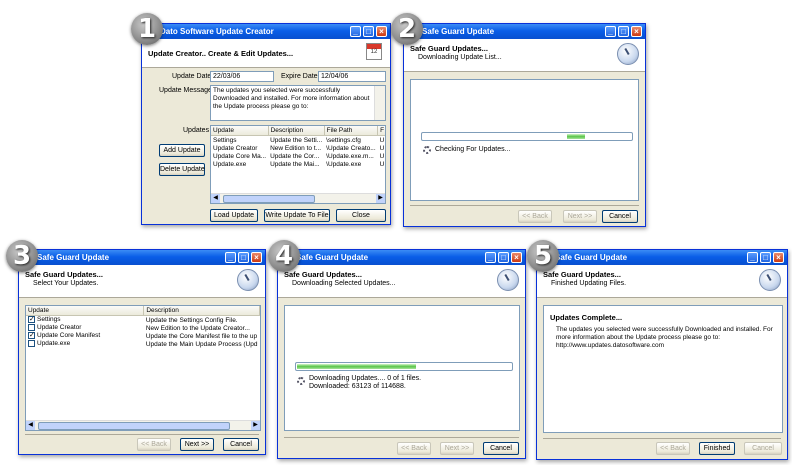  Describe the element at coordinates (508, 280) in the screenshot. I see `clock-icon` at that location.